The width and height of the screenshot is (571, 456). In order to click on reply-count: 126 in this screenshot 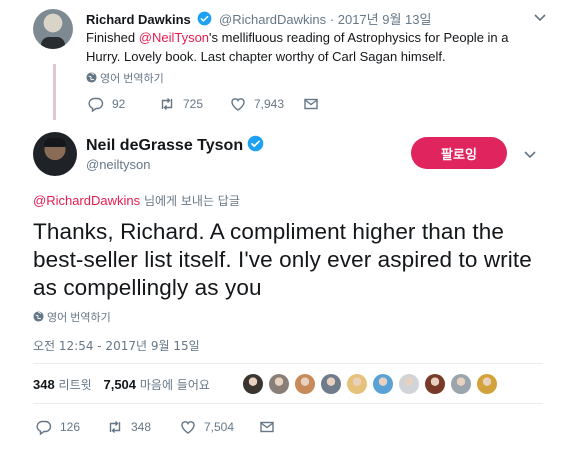, I will do `click(70, 427)`.